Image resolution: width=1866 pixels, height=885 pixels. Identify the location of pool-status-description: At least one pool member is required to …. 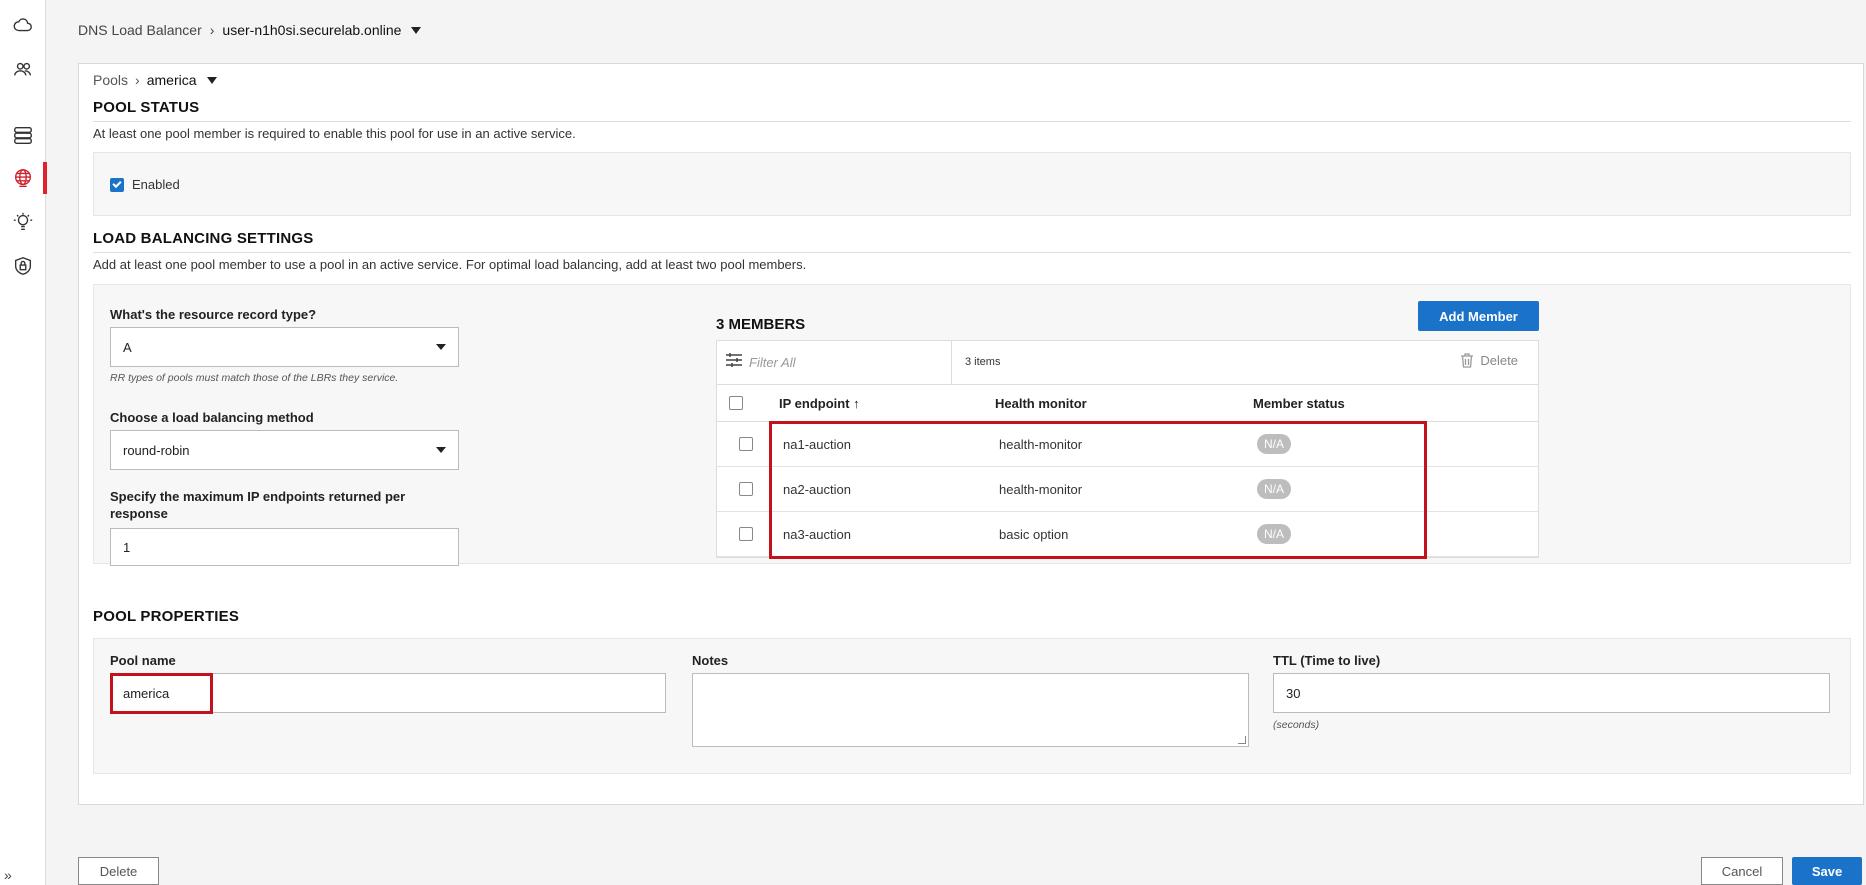
(334, 133).